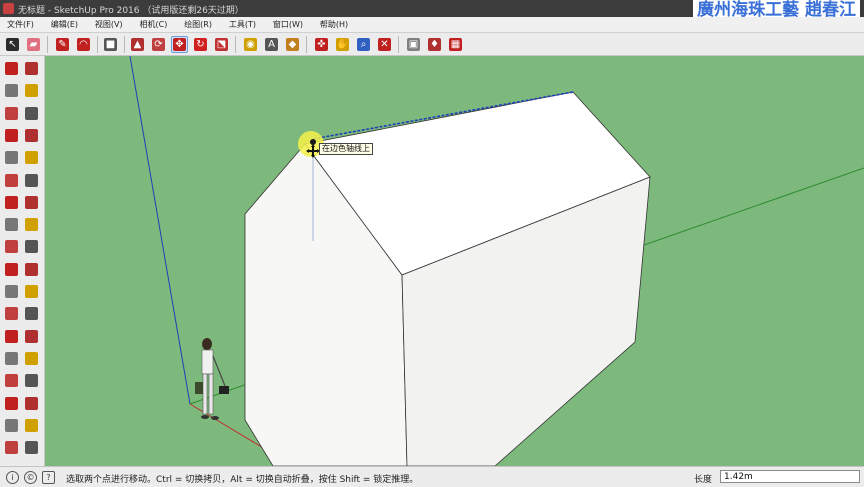  I want to click on axes-icon, so click(11, 336).